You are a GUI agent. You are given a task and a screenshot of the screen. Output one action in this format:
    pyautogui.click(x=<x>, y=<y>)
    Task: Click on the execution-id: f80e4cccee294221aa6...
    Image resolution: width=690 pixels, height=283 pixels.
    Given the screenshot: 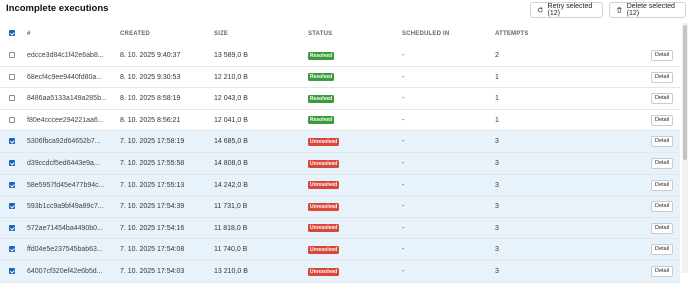 What is the action you would take?
    pyautogui.click(x=65, y=120)
    